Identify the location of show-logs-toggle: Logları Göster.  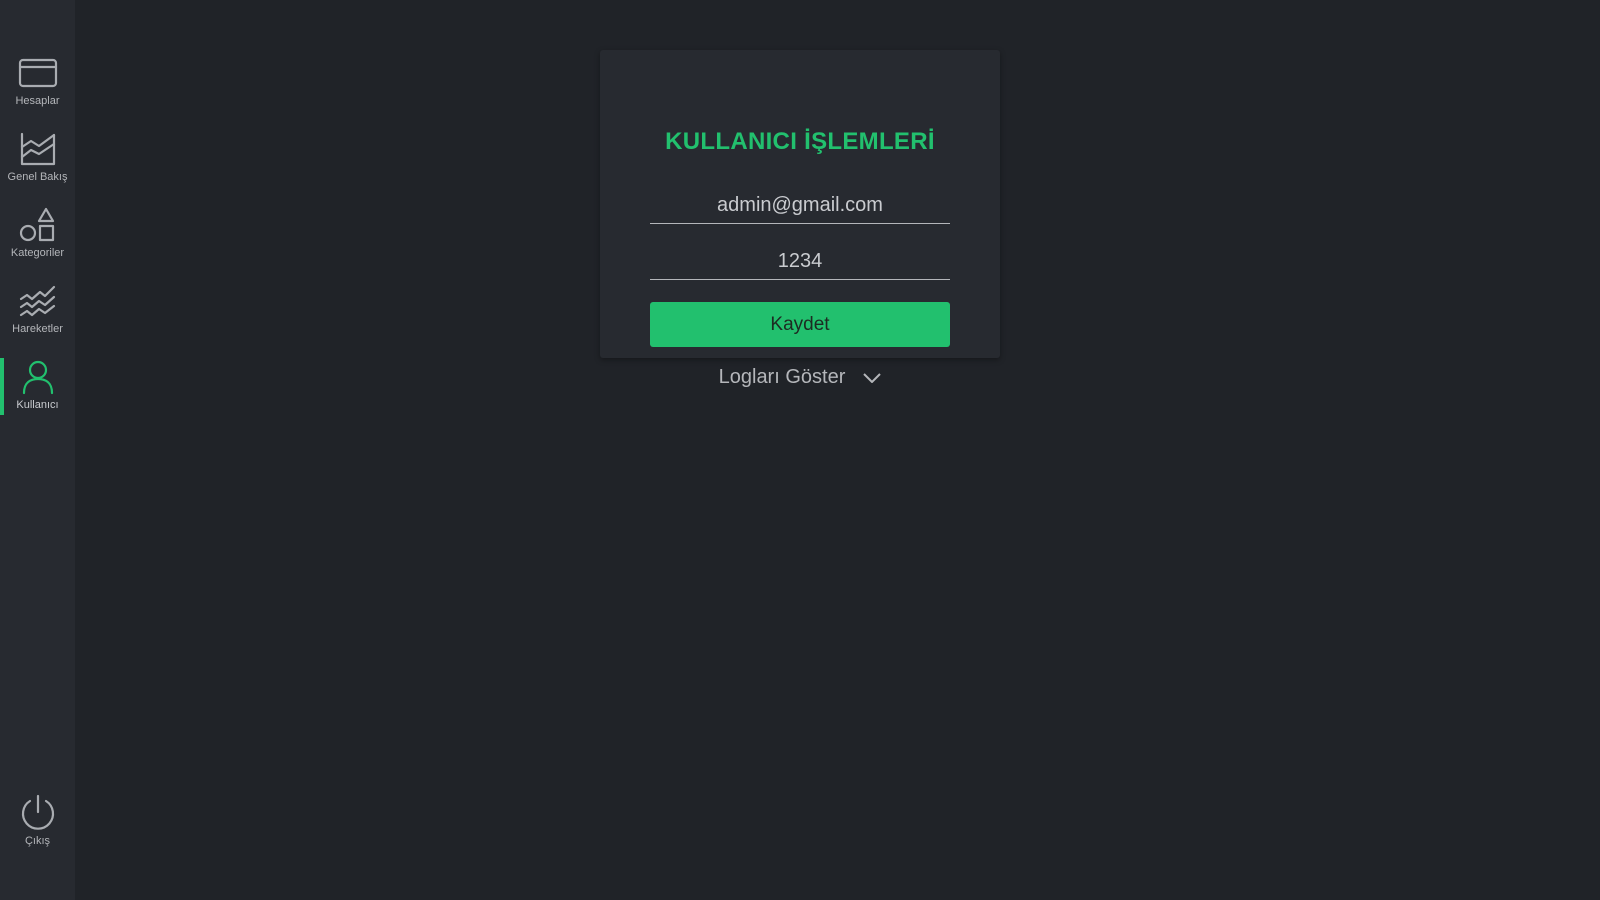
(800, 377).